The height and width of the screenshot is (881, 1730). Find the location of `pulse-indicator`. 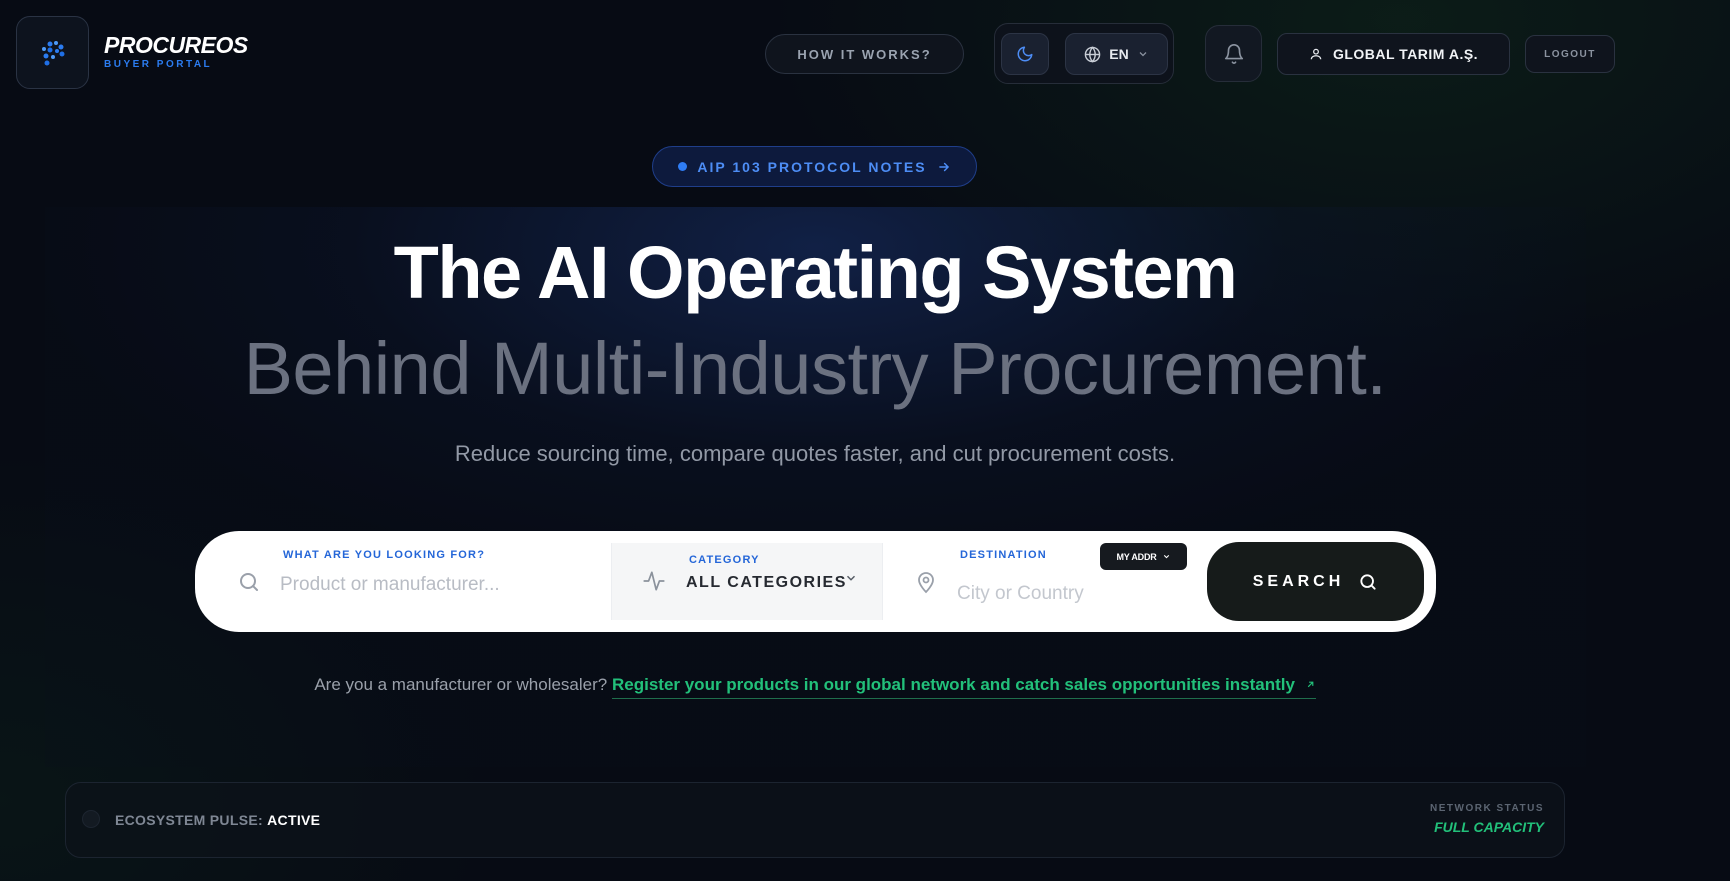

pulse-indicator is located at coordinates (91, 819).